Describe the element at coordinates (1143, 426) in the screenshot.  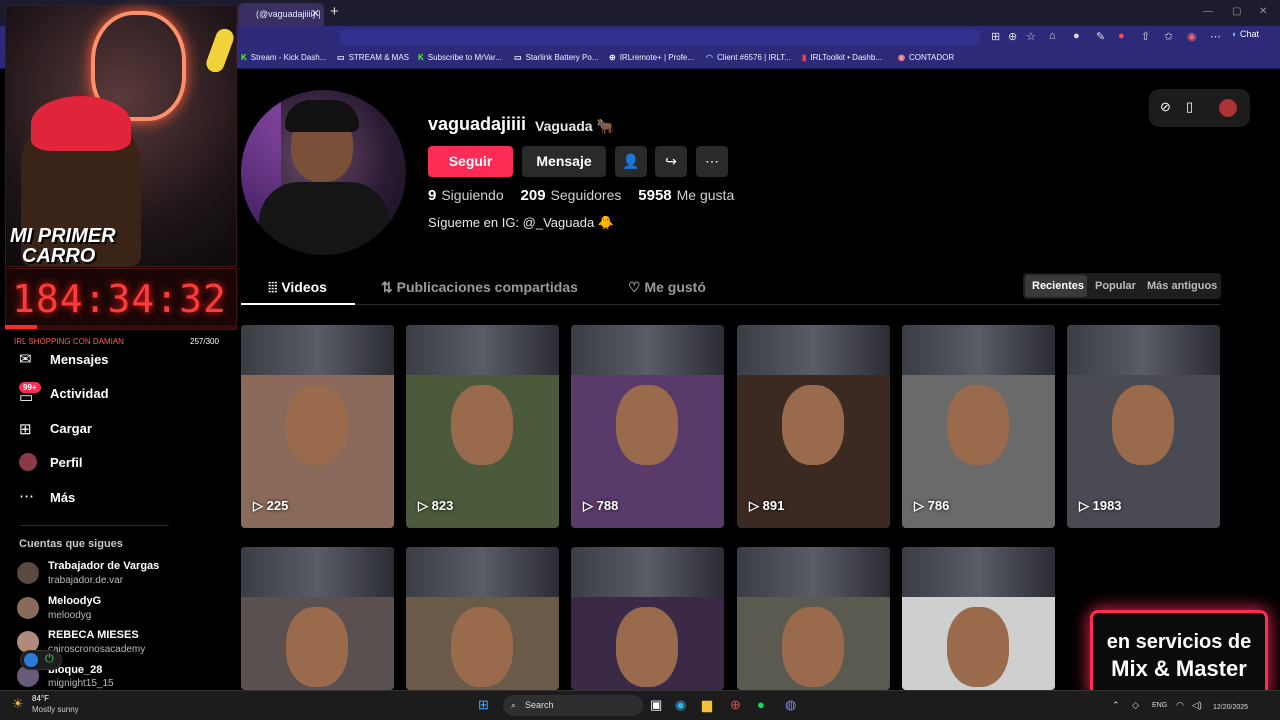
I see `video-card: ▷ 1983` at that location.